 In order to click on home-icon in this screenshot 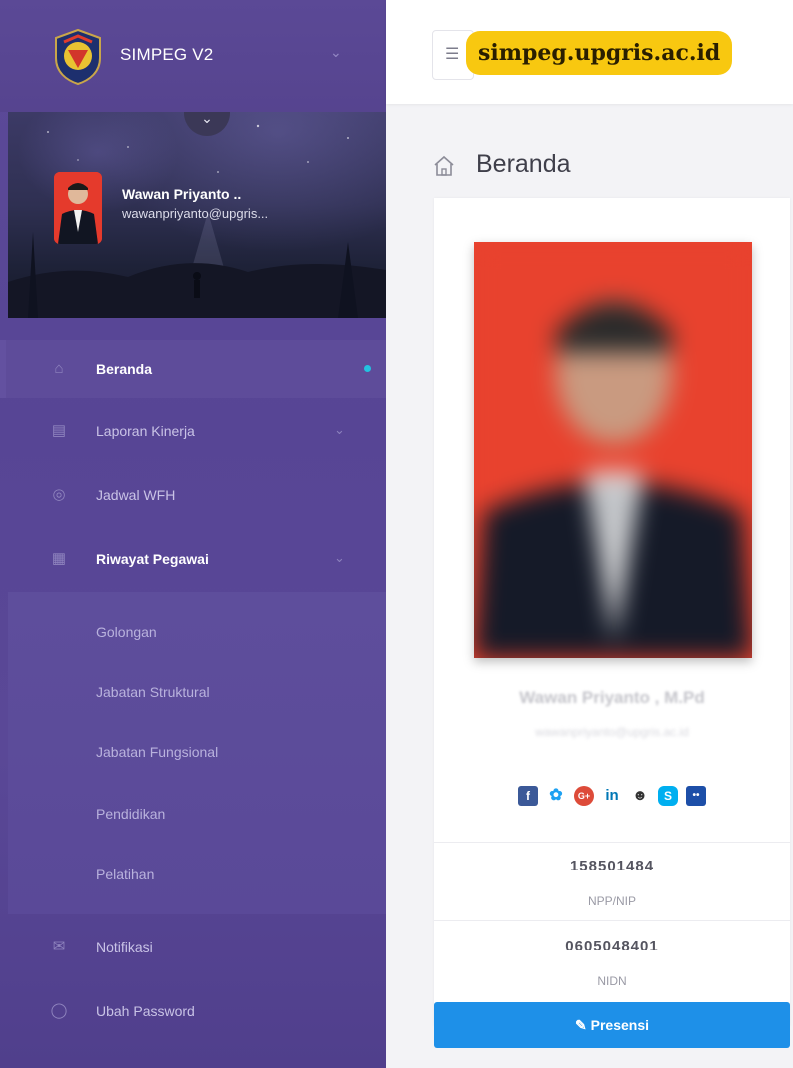, I will do `click(444, 165)`.